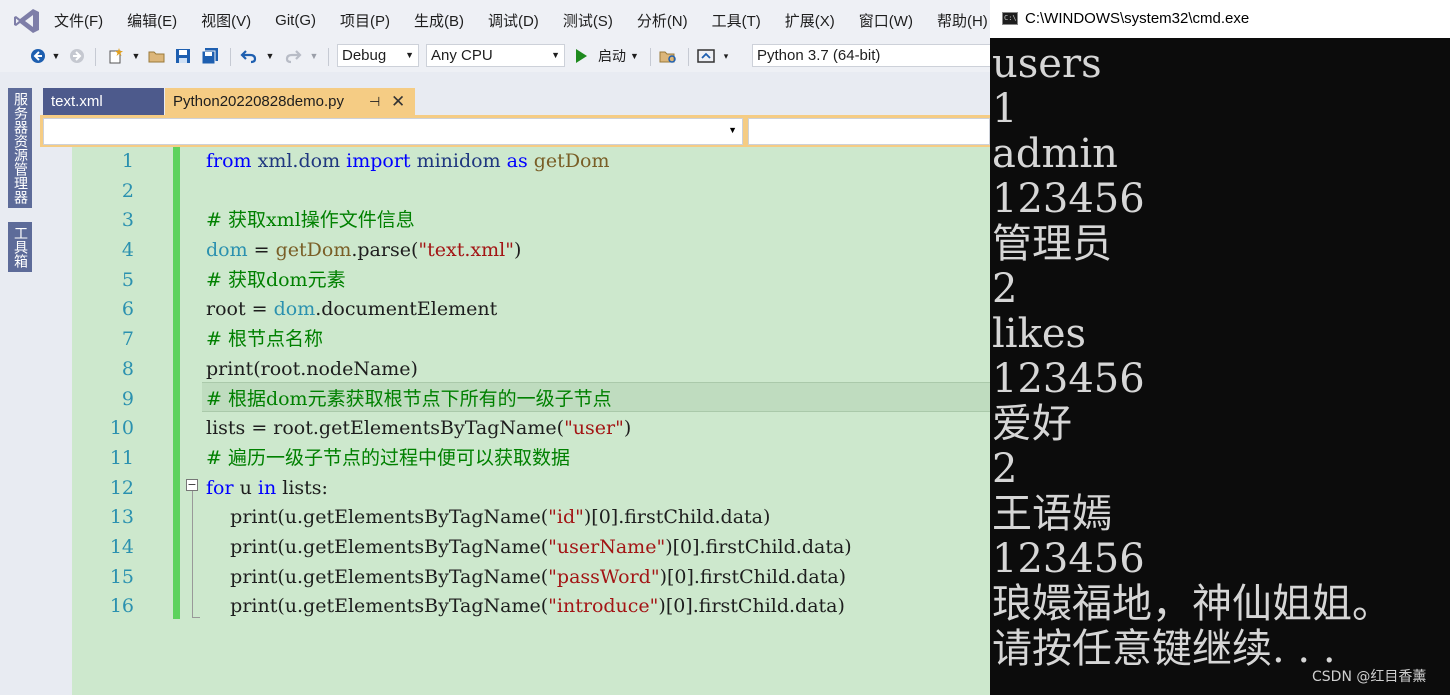  I want to click on toolbox-tab: 工具箱, so click(20, 247).